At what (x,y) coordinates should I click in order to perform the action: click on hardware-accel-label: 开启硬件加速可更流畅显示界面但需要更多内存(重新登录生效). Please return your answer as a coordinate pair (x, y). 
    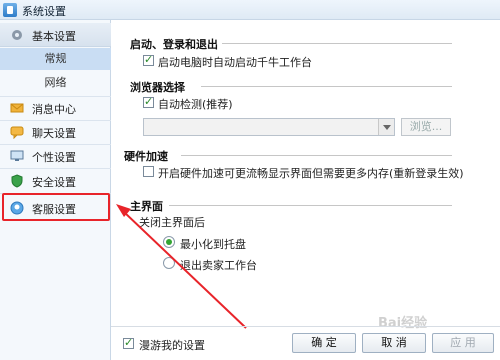
    Looking at the image, I should click on (311, 173).